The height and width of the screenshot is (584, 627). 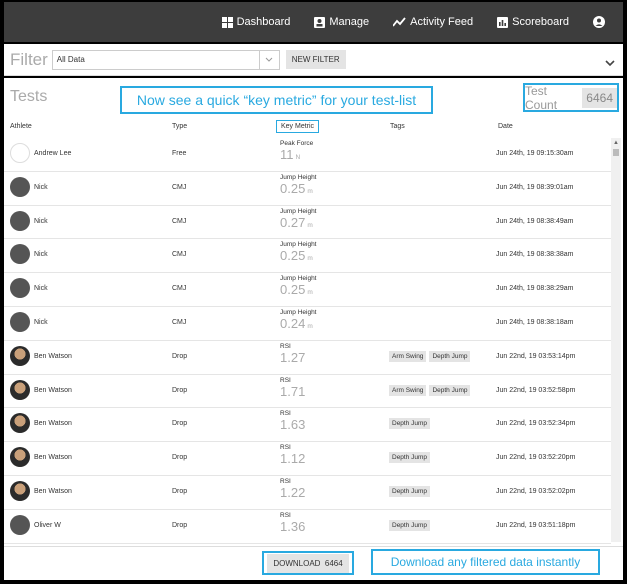 I want to click on test-date: Jun 24th, 19 08:38:18am, so click(x=535, y=322).